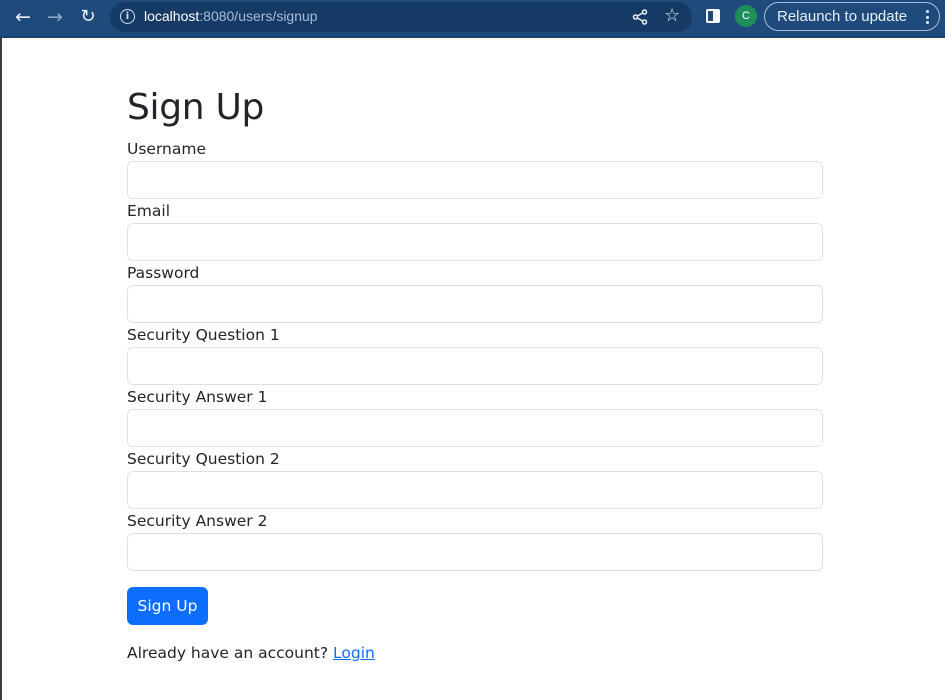  What do you see at coordinates (672, 15) in the screenshot?
I see `bookmark-star-icon: ☆` at bounding box center [672, 15].